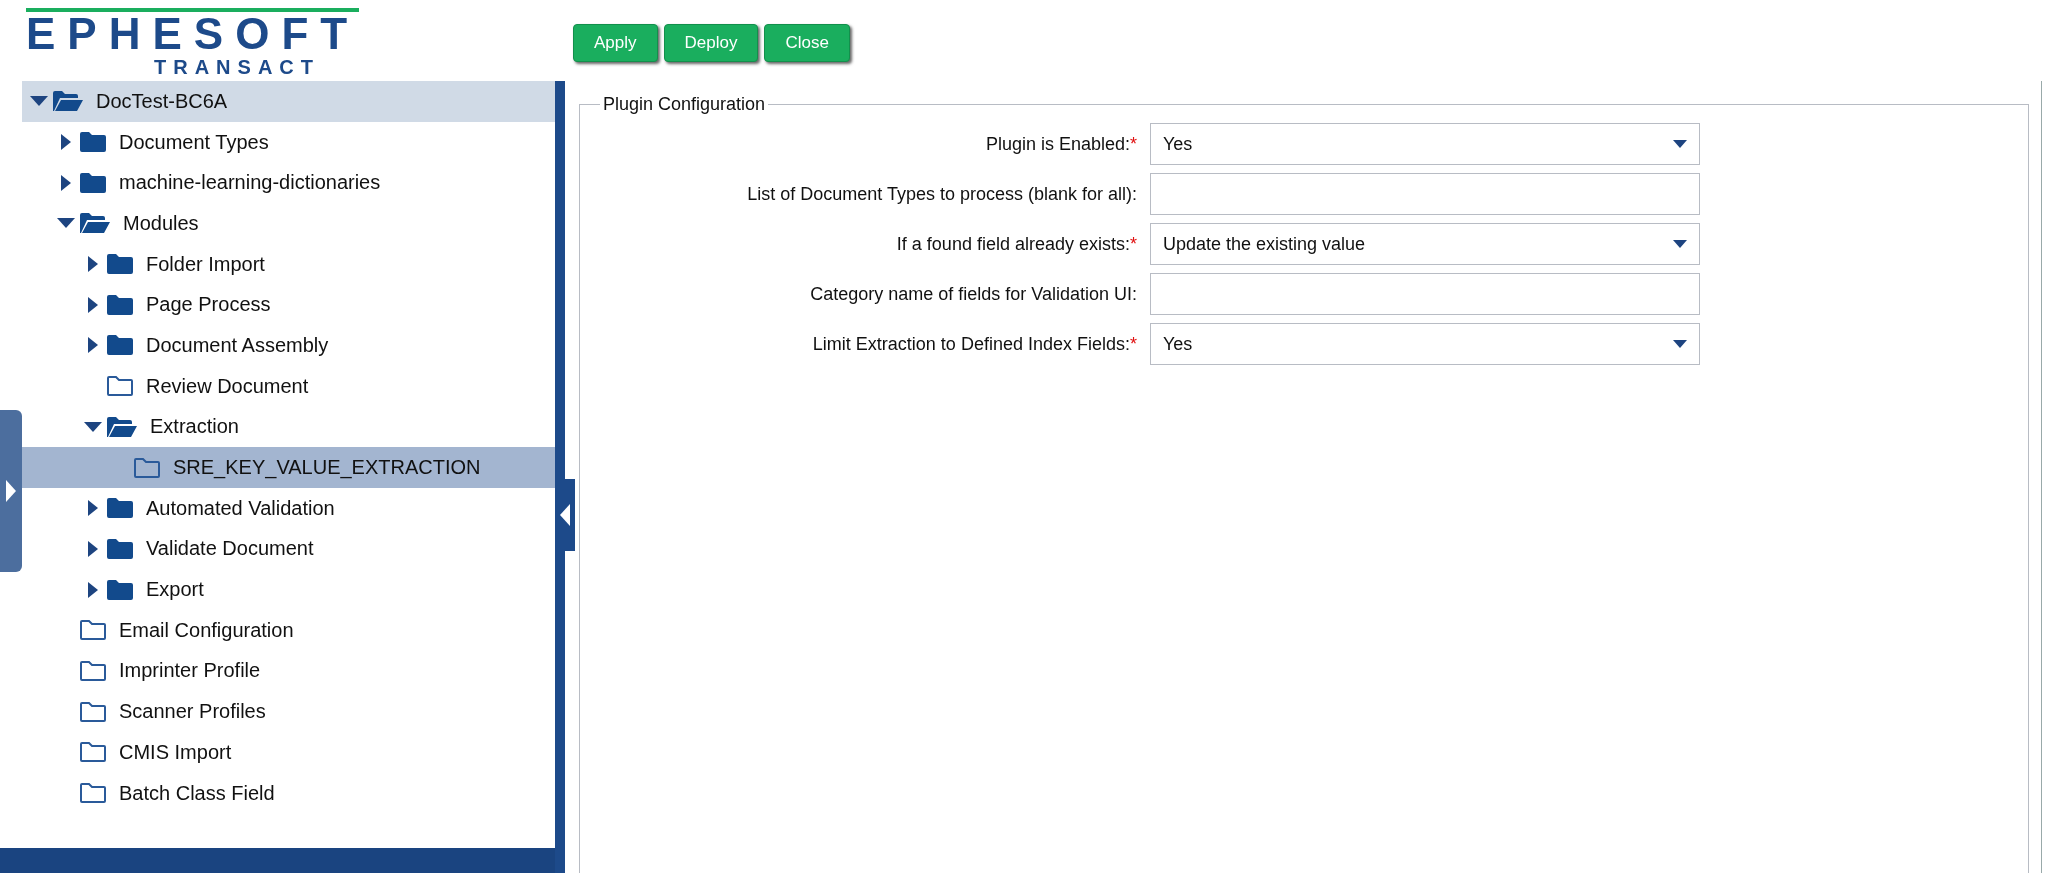 Image resolution: width=2048 pixels, height=873 pixels. I want to click on tree-item: Automated Validation, so click(288, 508).